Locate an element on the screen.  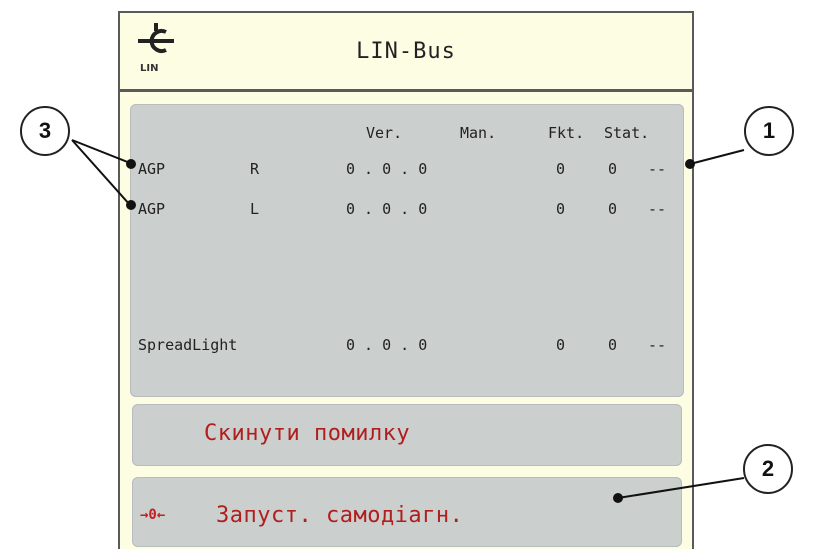
callout-1: 1 is located at coordinates (769, 131).